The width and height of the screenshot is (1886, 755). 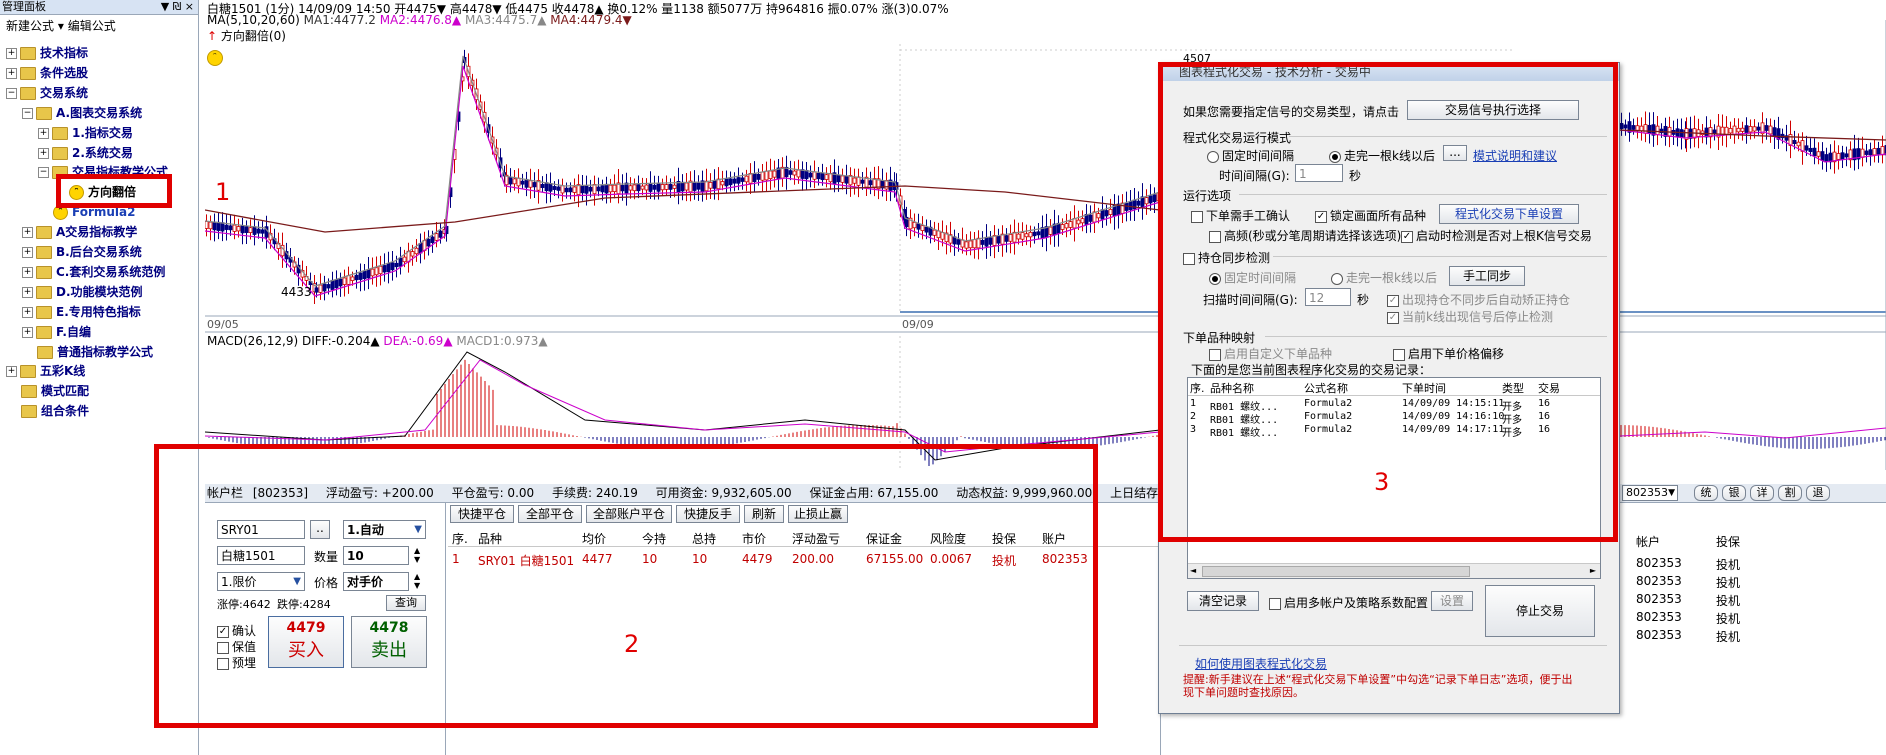 I want to click on date-label-2: 09/09, so click(x=918, y=324).